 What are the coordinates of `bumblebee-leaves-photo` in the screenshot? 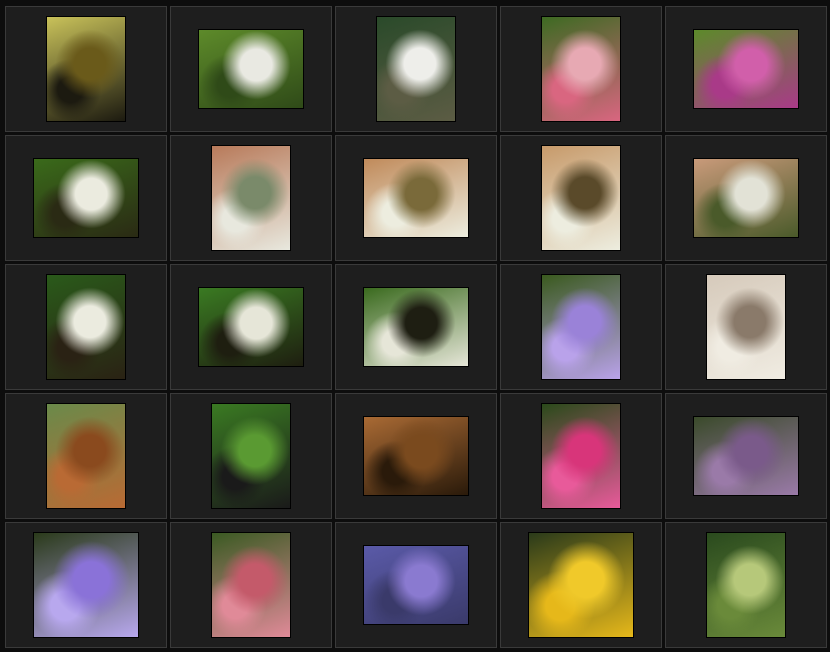 It's located at (251, 327).